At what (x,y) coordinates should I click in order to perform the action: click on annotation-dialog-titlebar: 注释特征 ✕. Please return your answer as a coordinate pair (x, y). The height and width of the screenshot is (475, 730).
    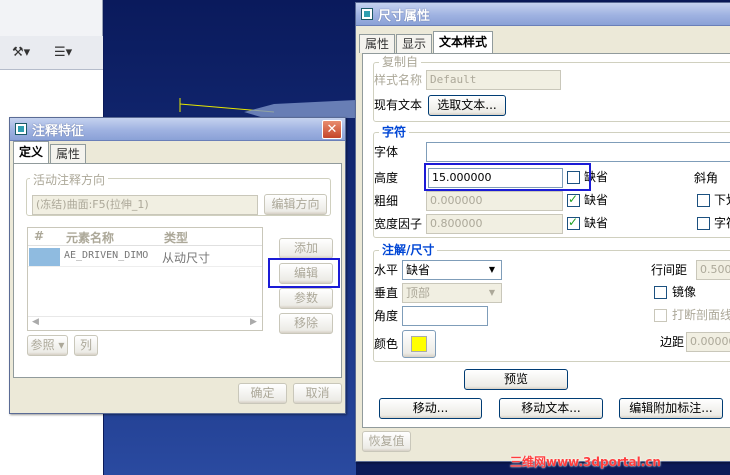
    Looking at the image, I should click on (177, 129).